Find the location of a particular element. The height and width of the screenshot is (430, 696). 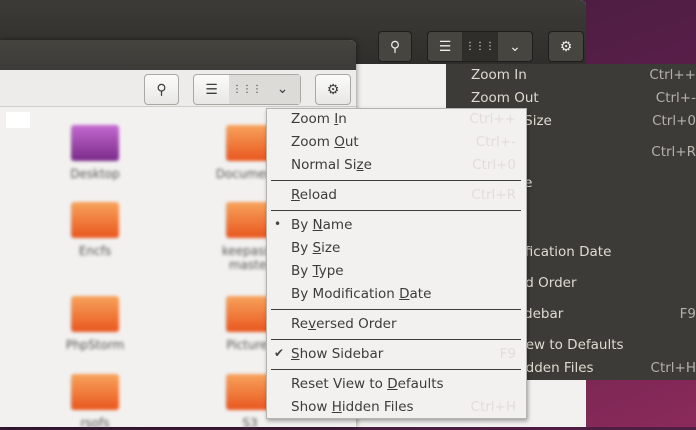

file-label: S3 is located at coordinates (250, 423).